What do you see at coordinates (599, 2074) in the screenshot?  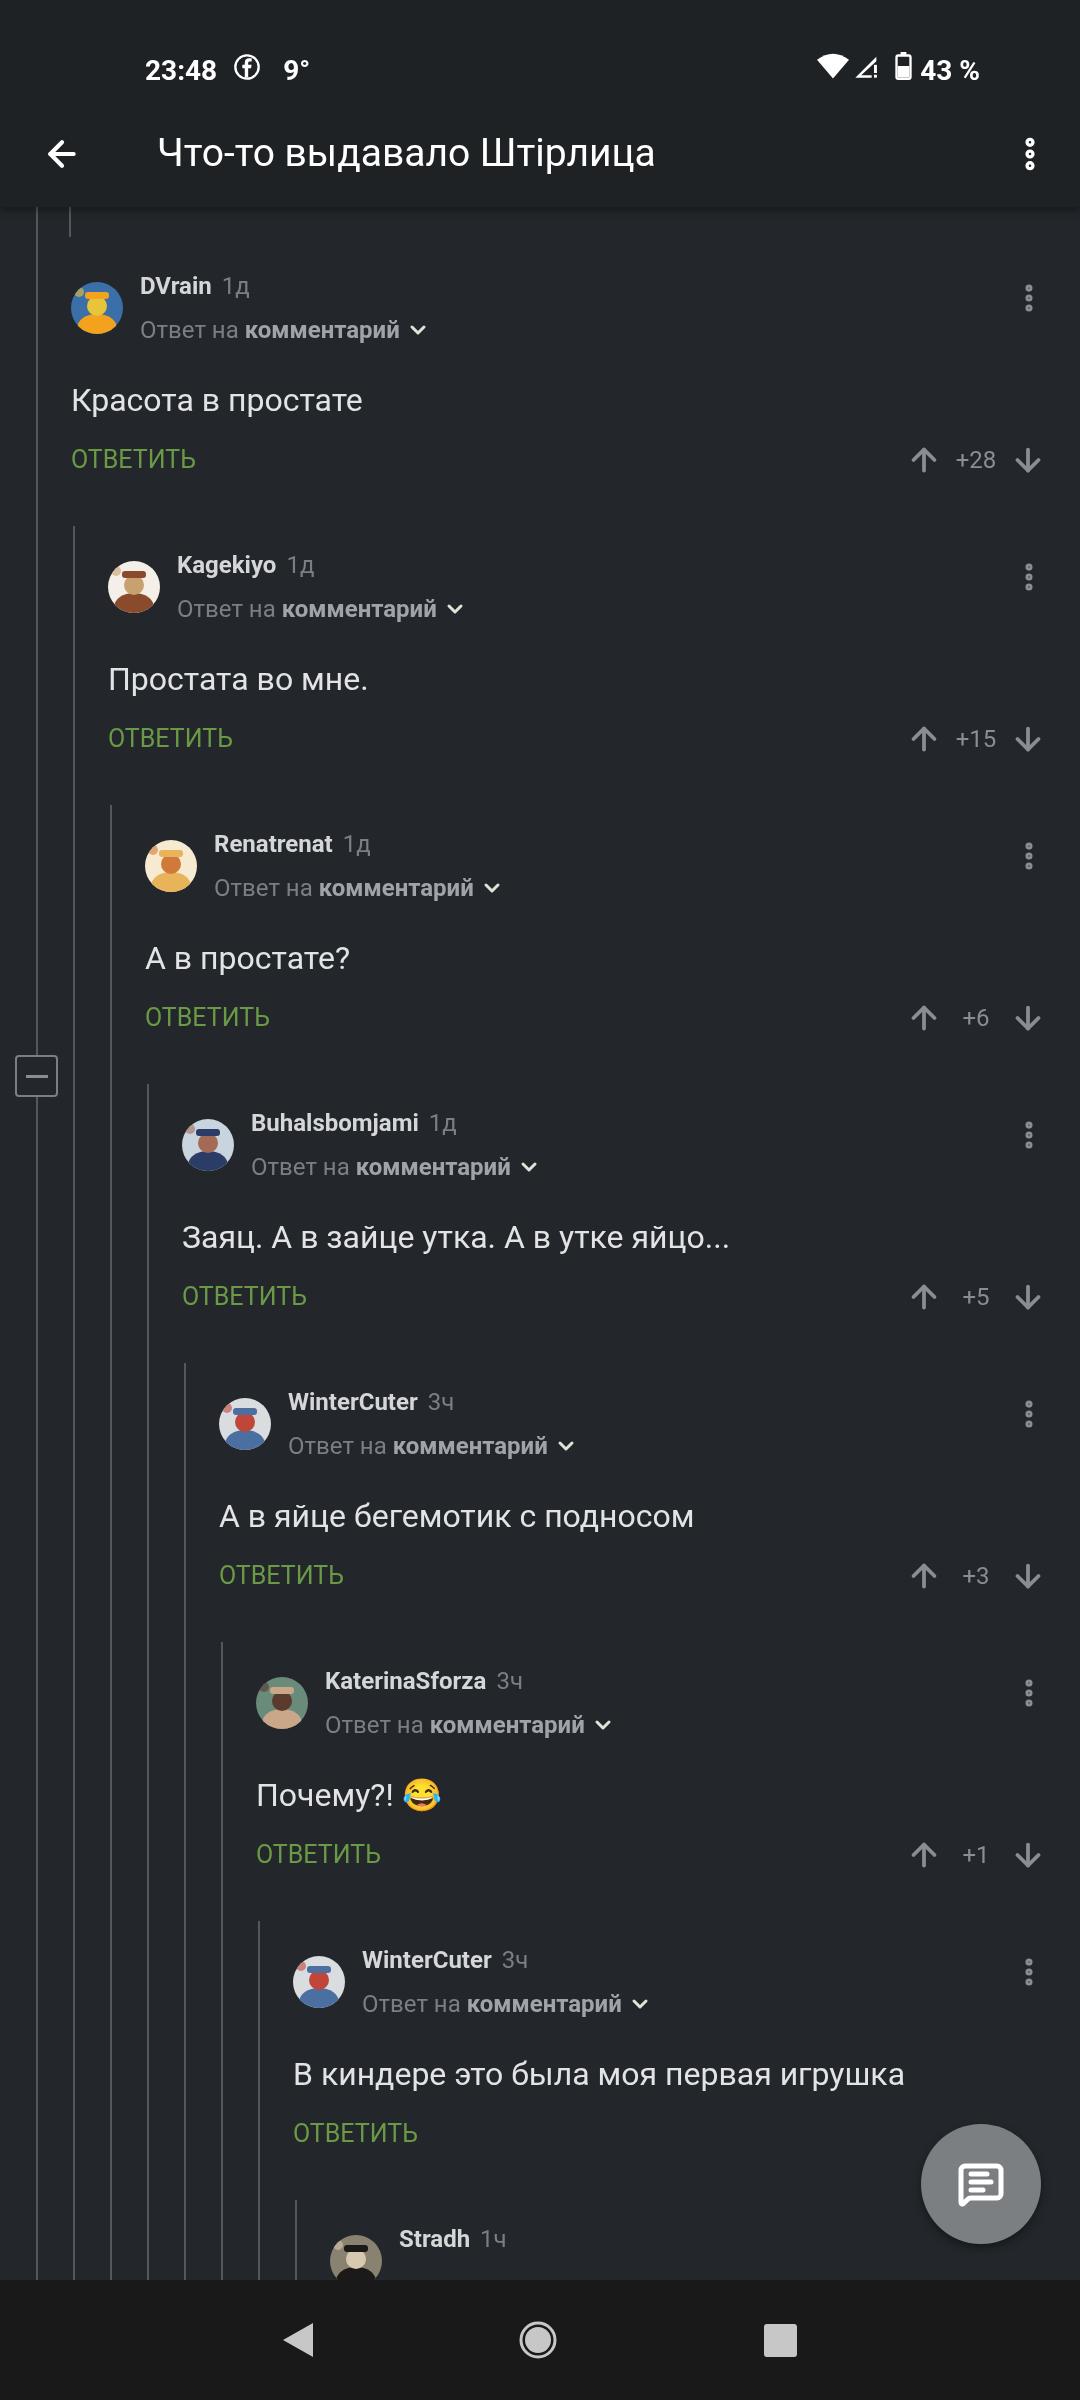 I see `comment-text: В киндере это была моя первая игрушка` at bounding box center [599, 2074].